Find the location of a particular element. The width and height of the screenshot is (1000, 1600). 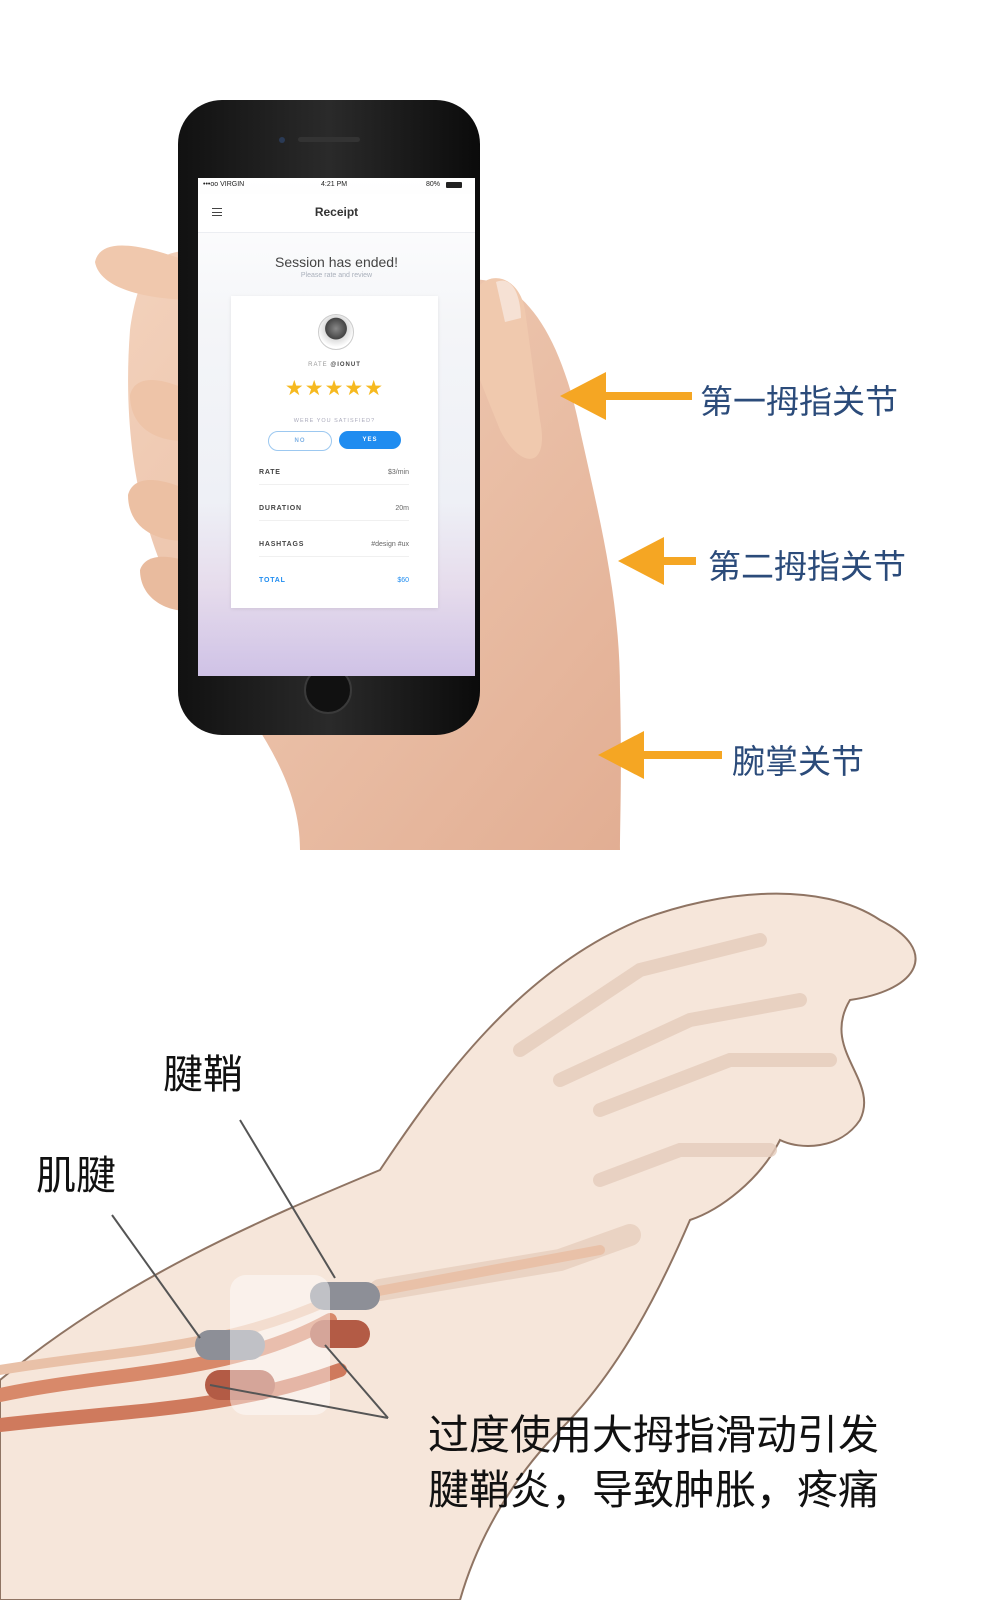

avatar is located at coordinates (336, 332).